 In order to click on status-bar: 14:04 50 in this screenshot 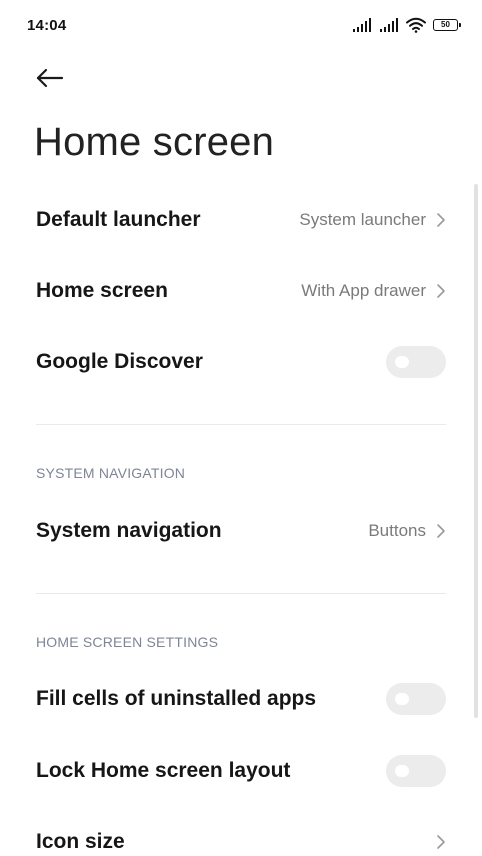, I will do `click(241, 26)`.